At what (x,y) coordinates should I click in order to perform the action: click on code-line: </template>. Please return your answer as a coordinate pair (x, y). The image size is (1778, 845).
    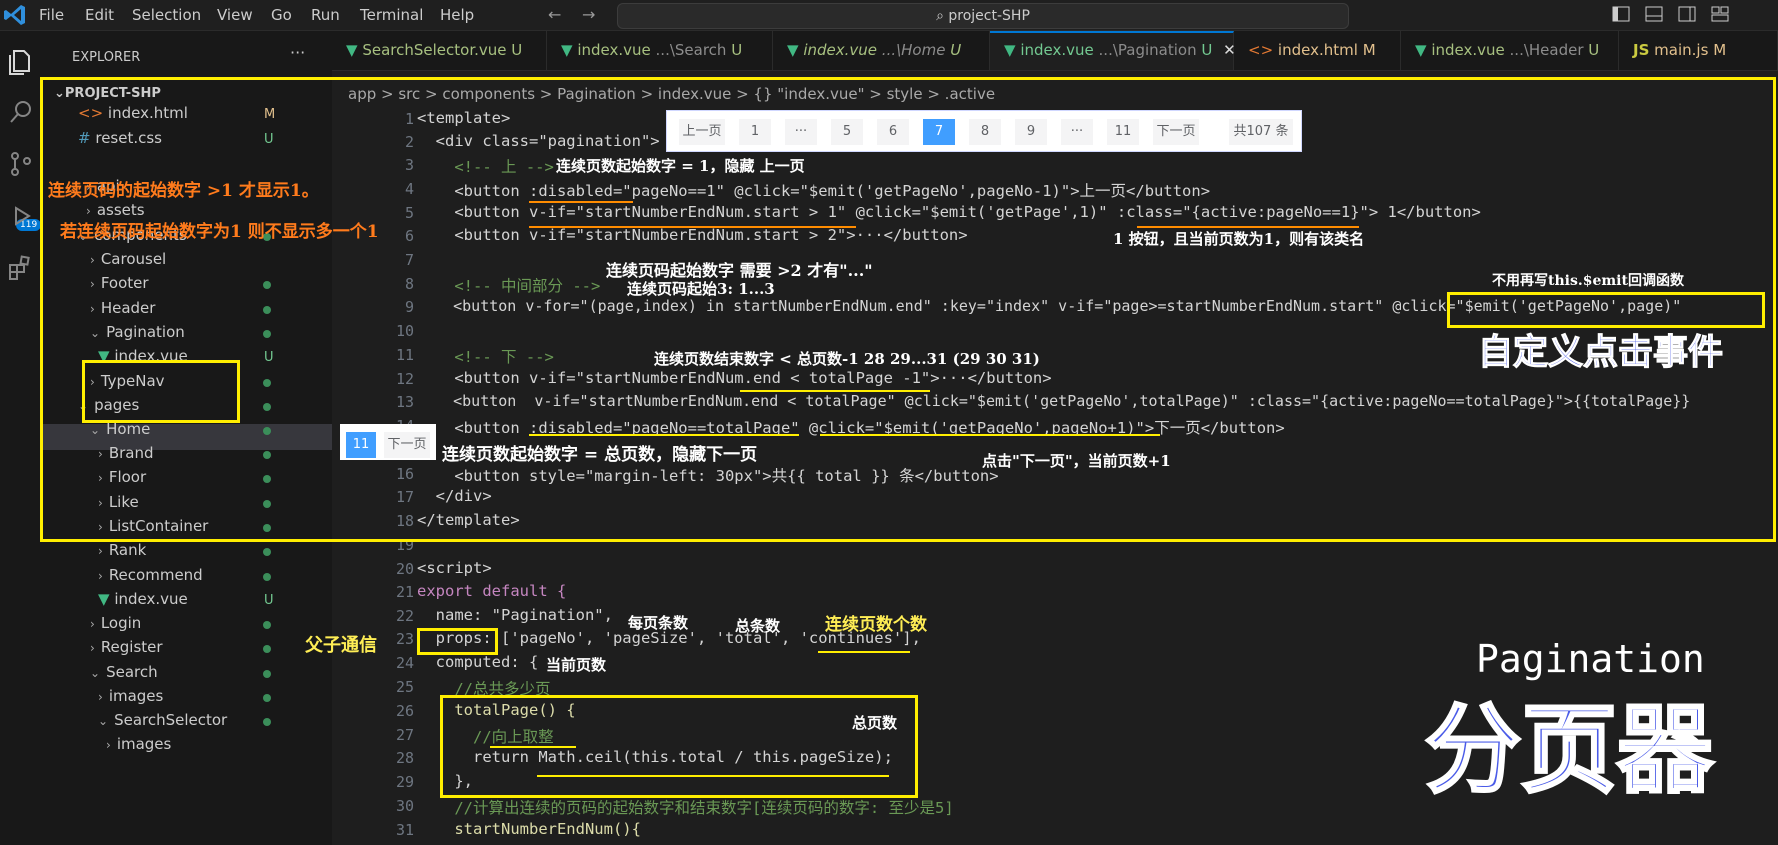
    Looking at the image, I should click on (468, 520).